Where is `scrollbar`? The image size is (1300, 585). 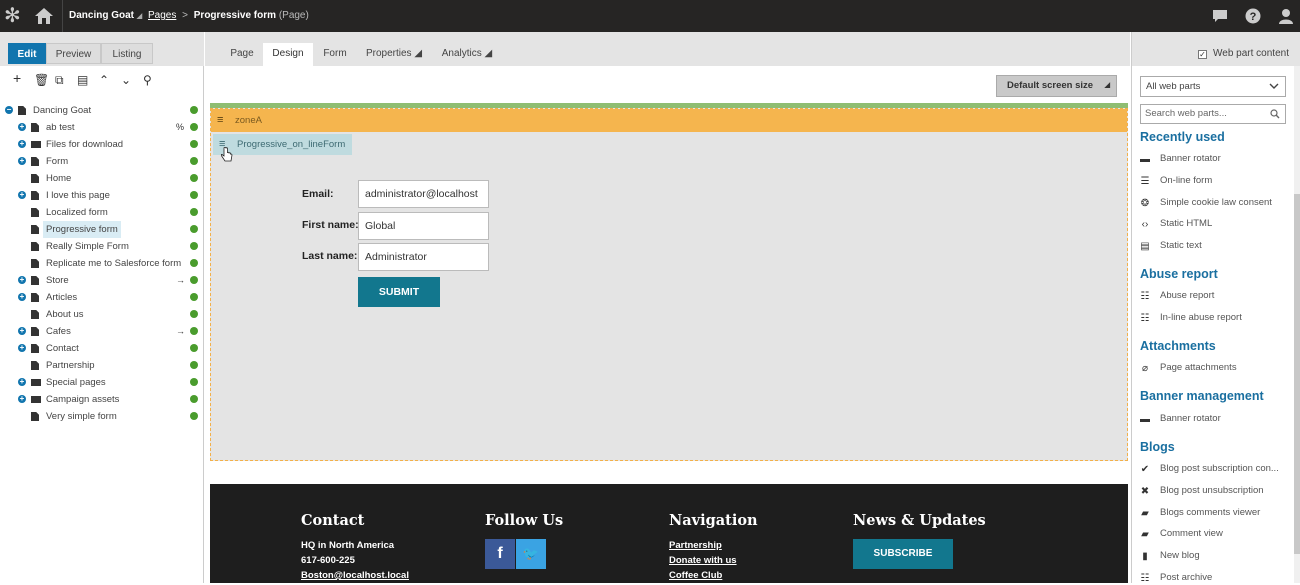 scrollbar is located at coordinates (1297, 324).